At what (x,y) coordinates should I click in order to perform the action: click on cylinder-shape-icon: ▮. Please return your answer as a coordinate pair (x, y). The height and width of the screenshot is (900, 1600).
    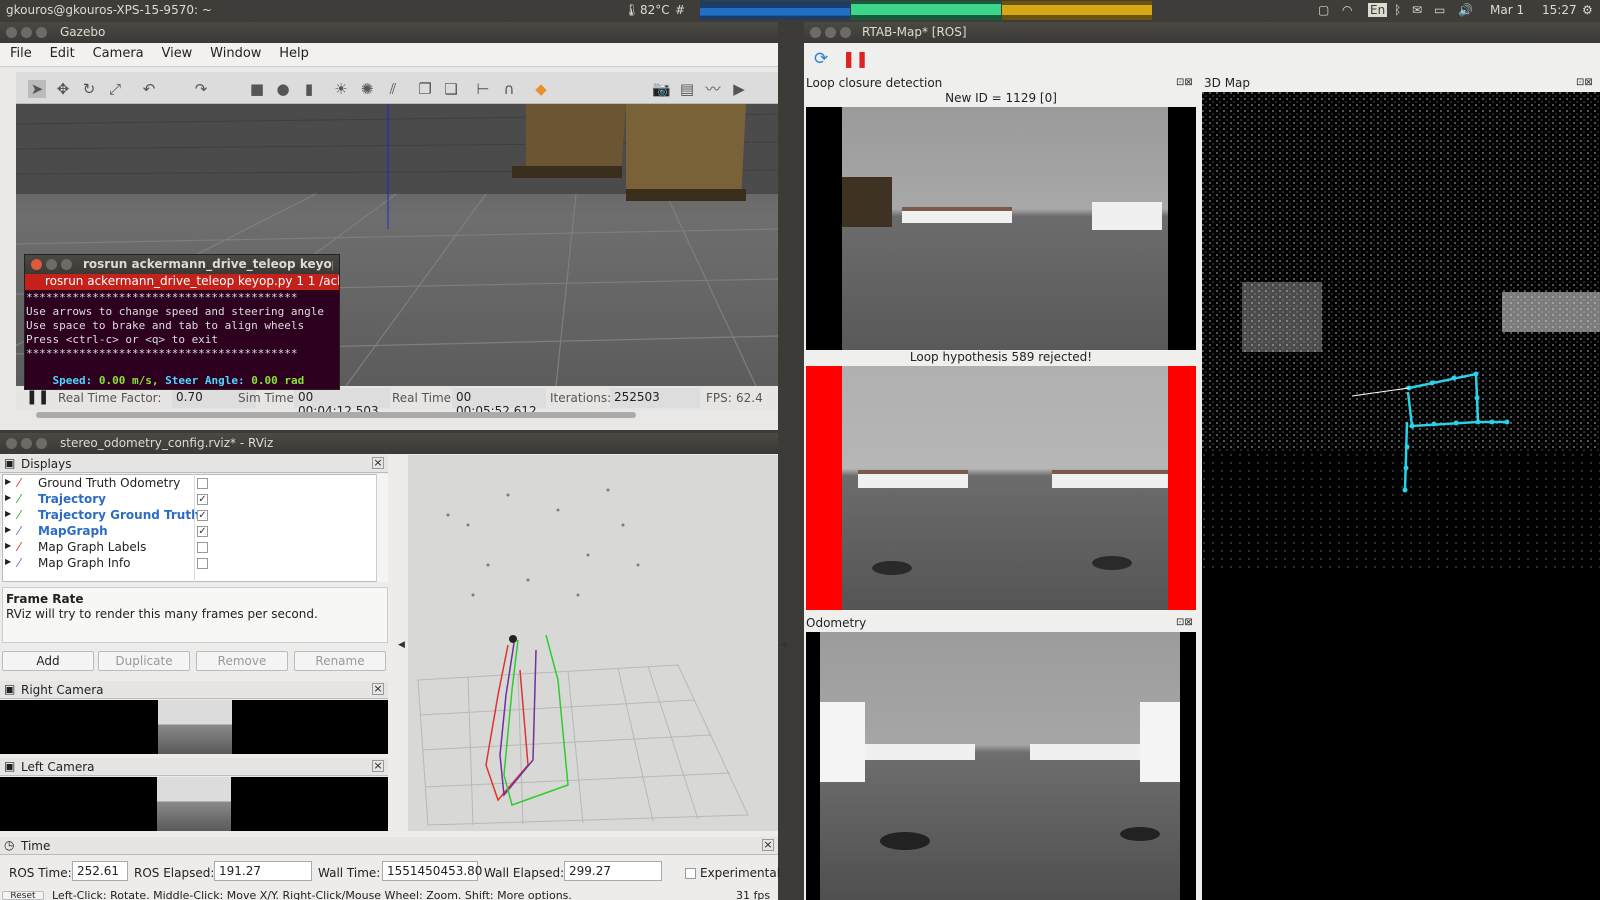
    Looking at the image, I should click on (309, 89).